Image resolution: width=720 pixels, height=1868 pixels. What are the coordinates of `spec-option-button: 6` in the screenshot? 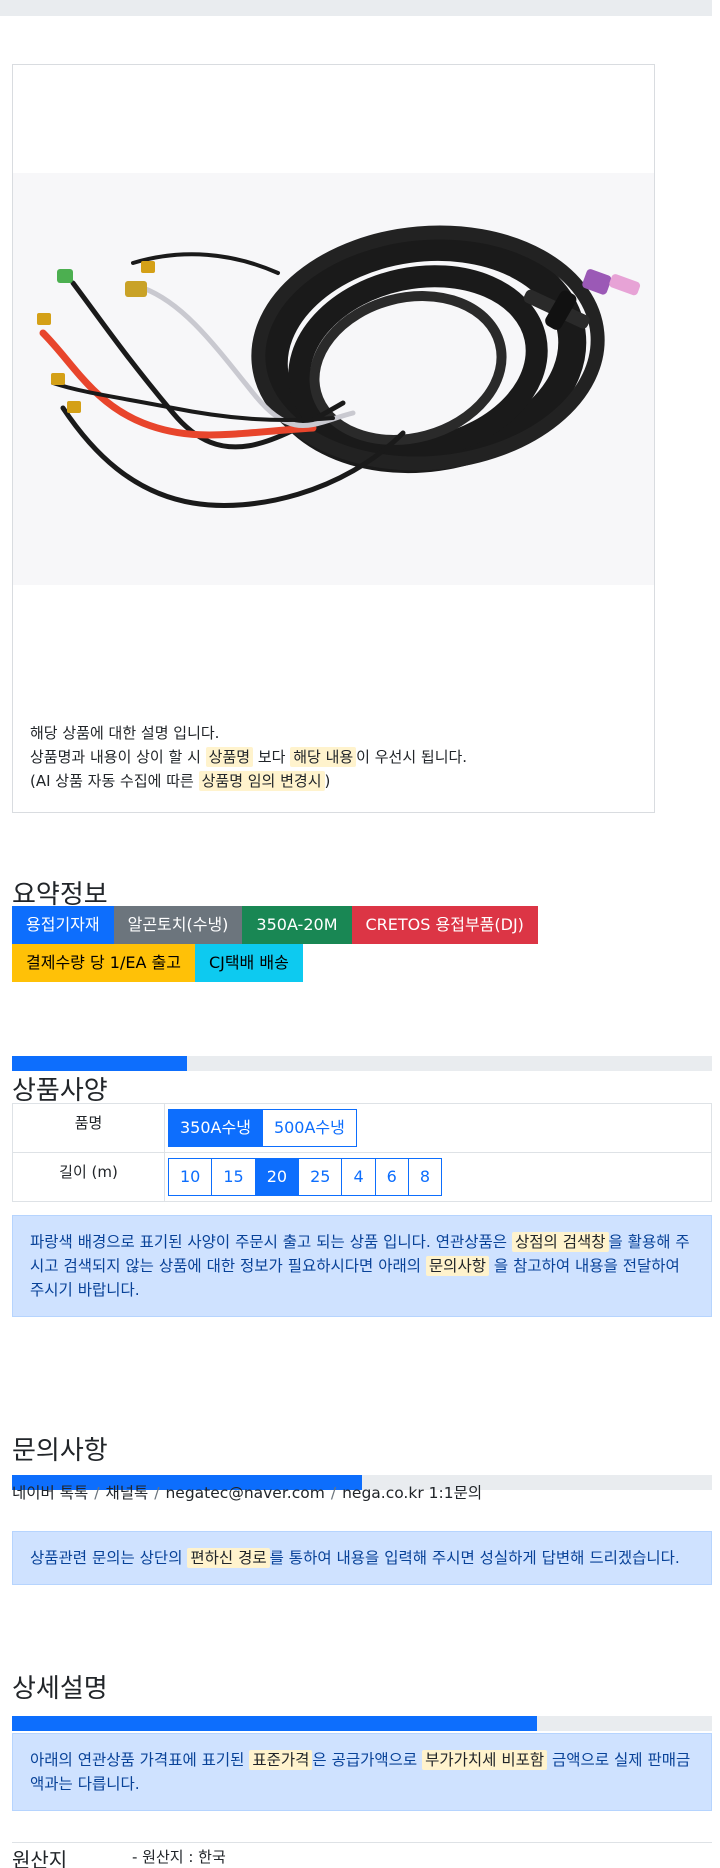 It's located at (391, 1177).